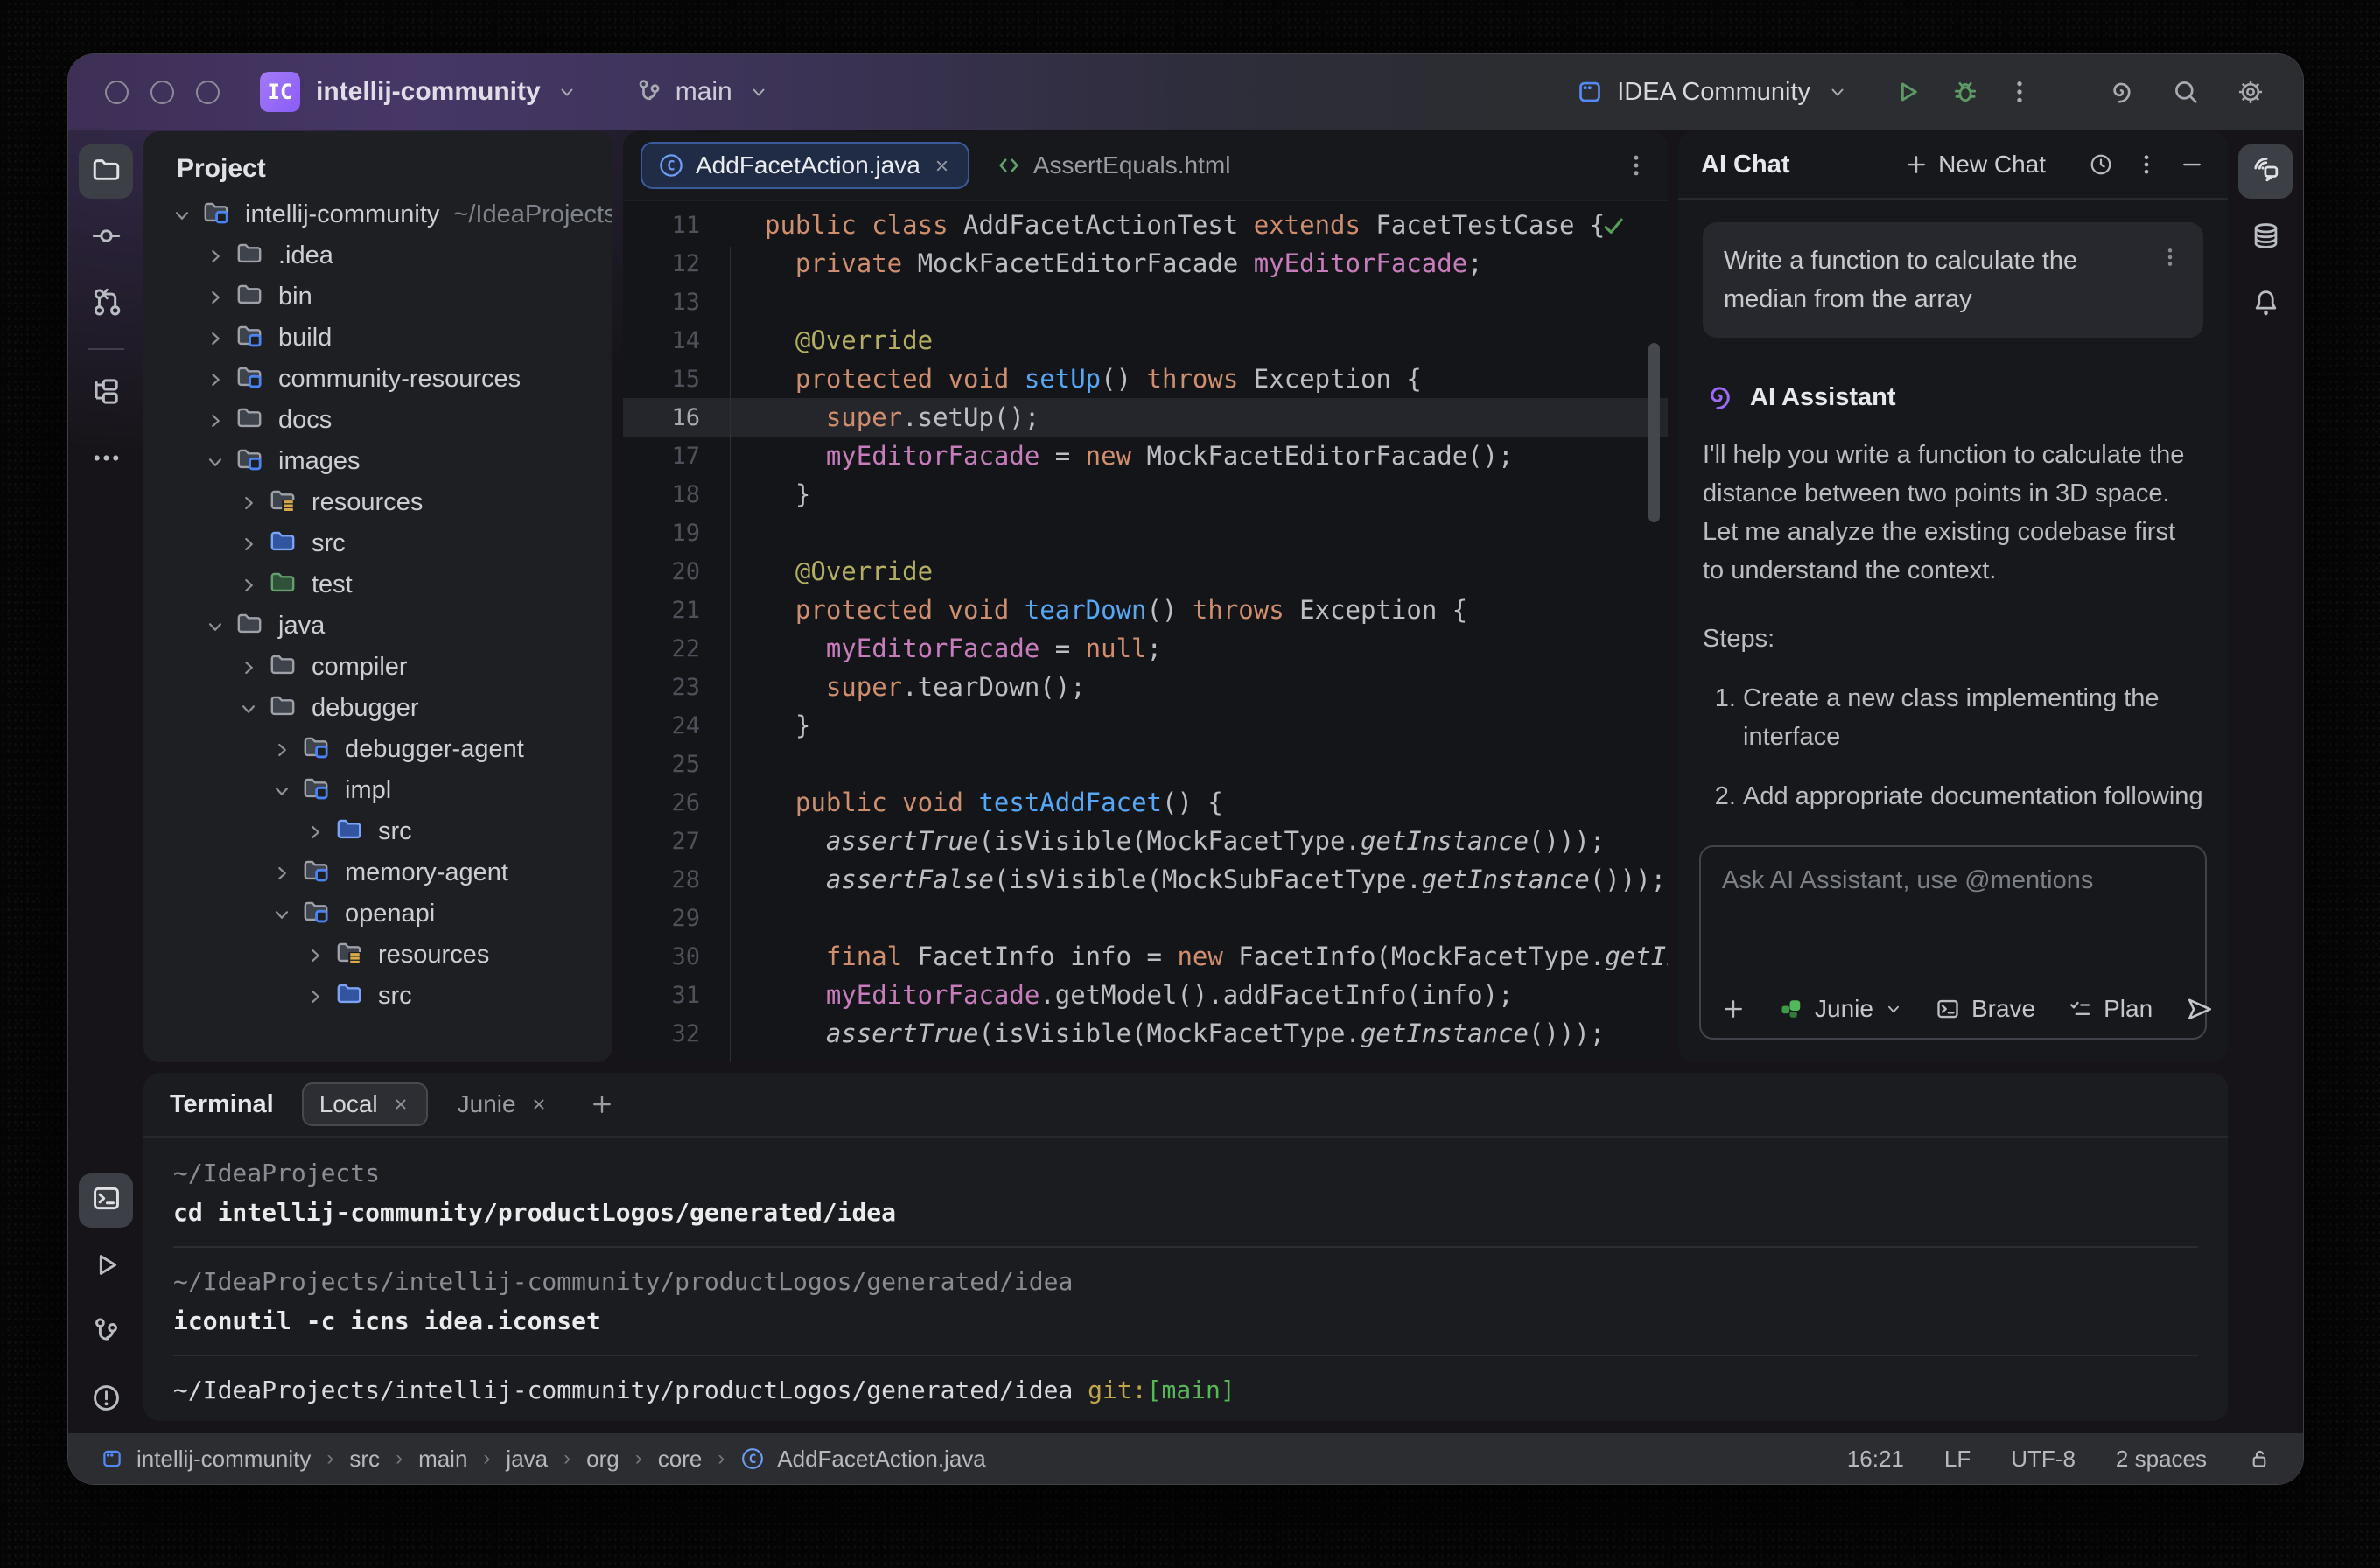 This screenshot has height=1568, width=2380. I want to click on branch-selector: main, so click(704, 92).